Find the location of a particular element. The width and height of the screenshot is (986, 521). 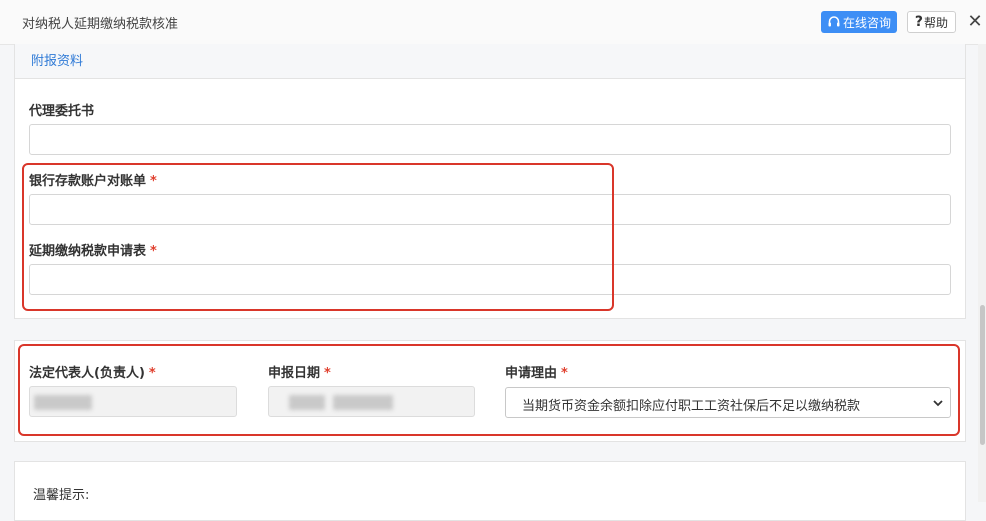

bank-statement-label-text: 银行存款账户对账单 is located at coordinates (88, 181).